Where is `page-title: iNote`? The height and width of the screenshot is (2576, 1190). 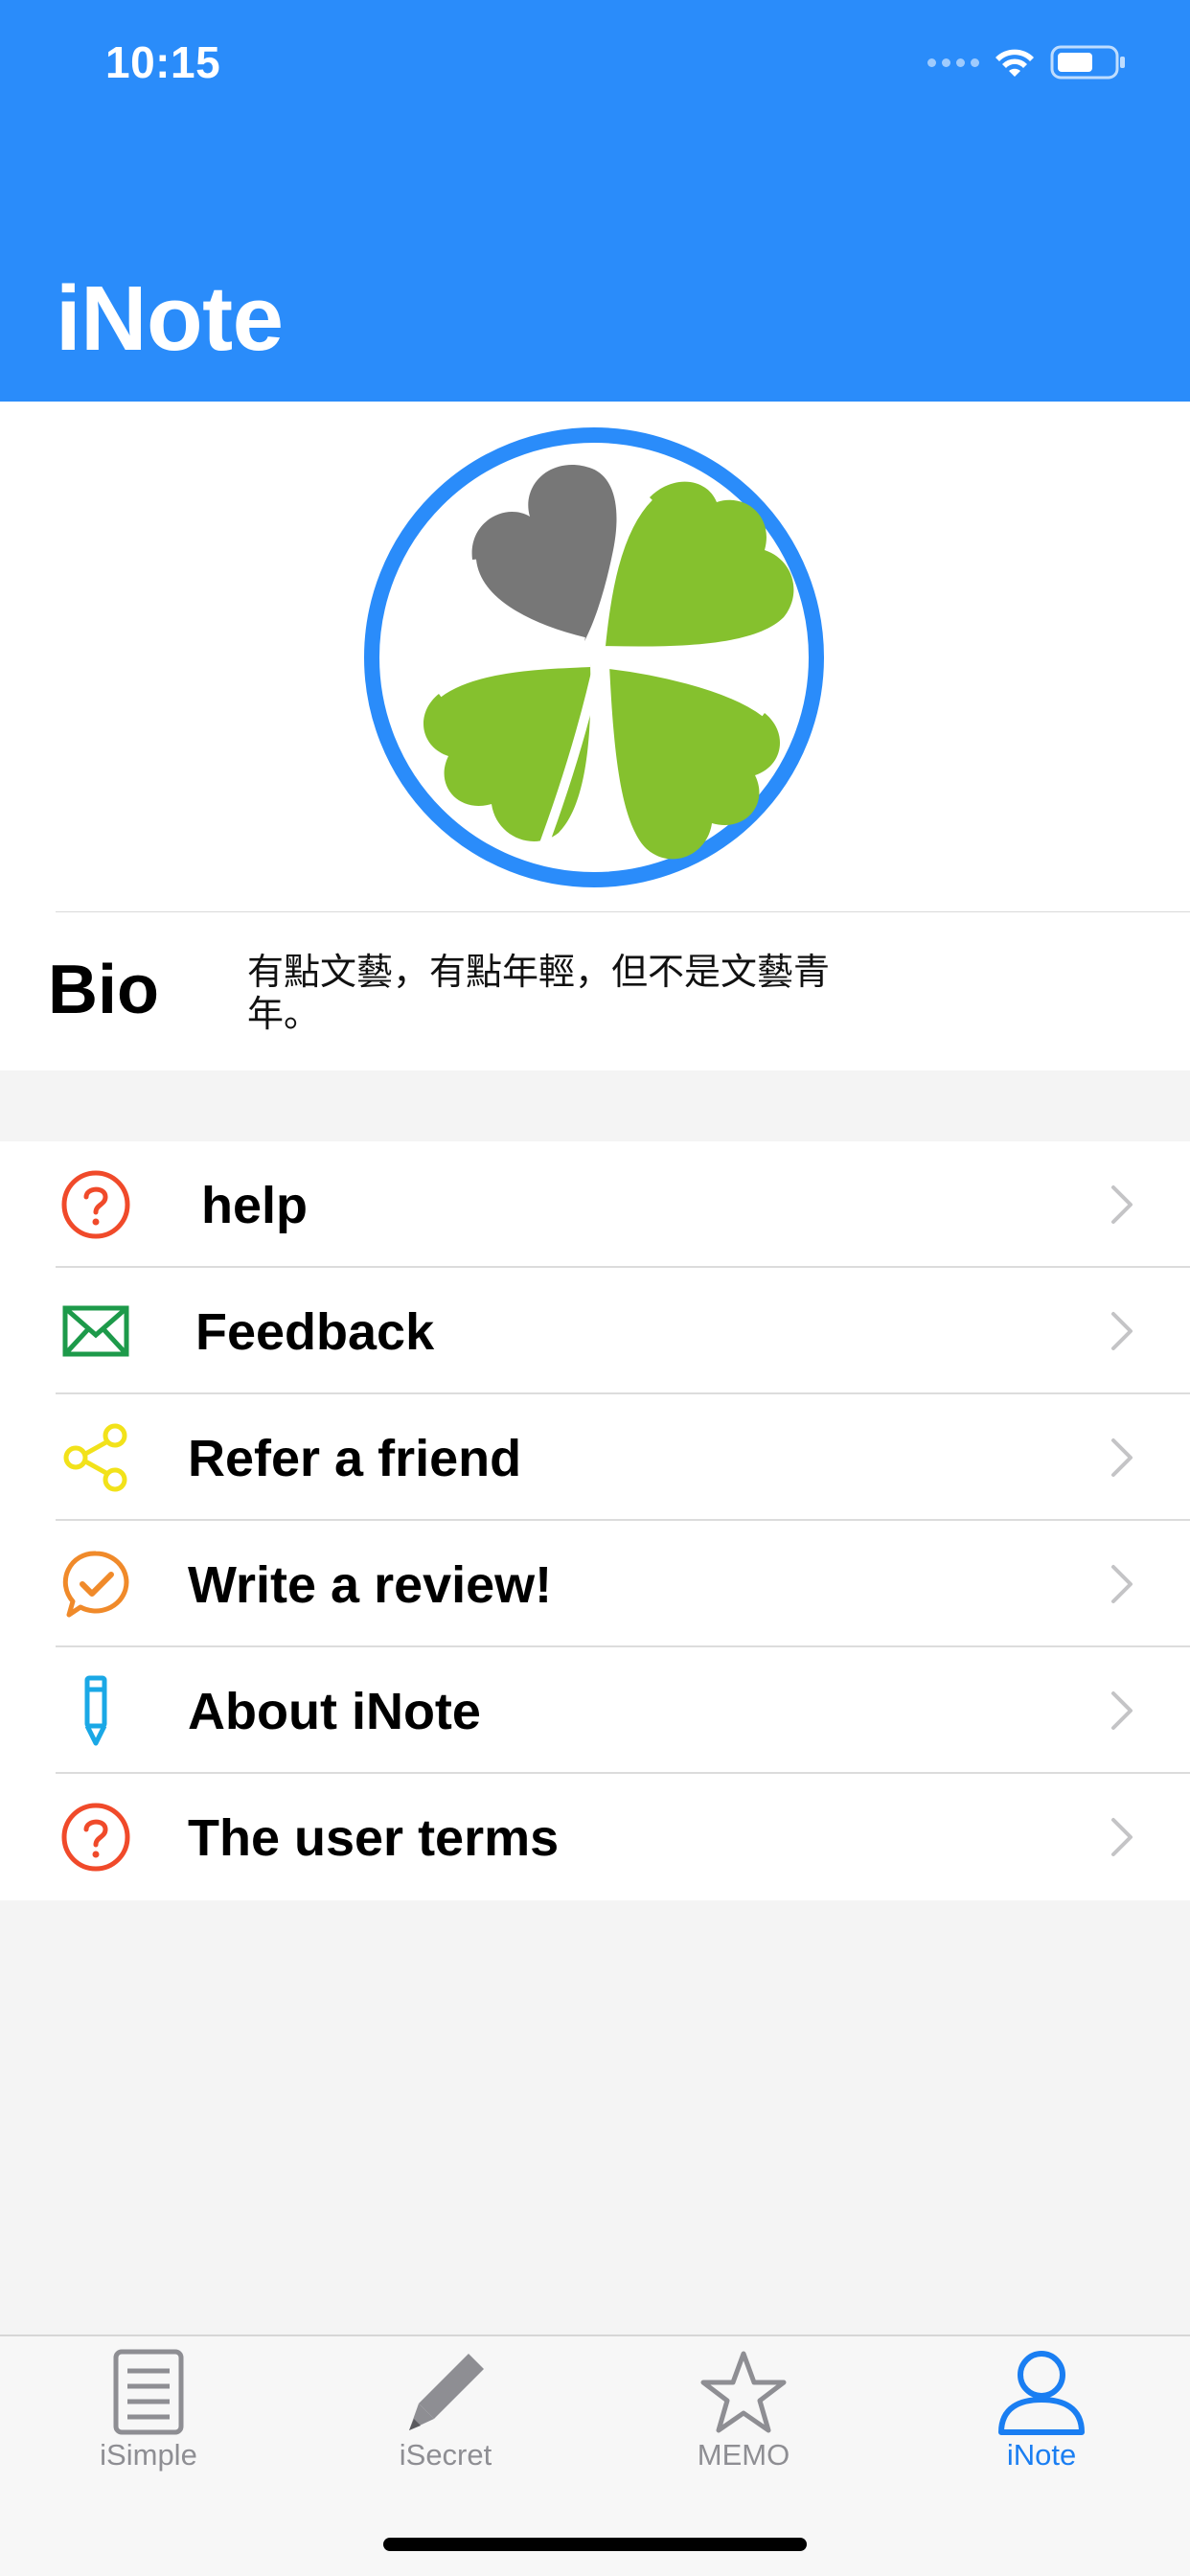 page-title: iNote is located at coordinates (170, 318).